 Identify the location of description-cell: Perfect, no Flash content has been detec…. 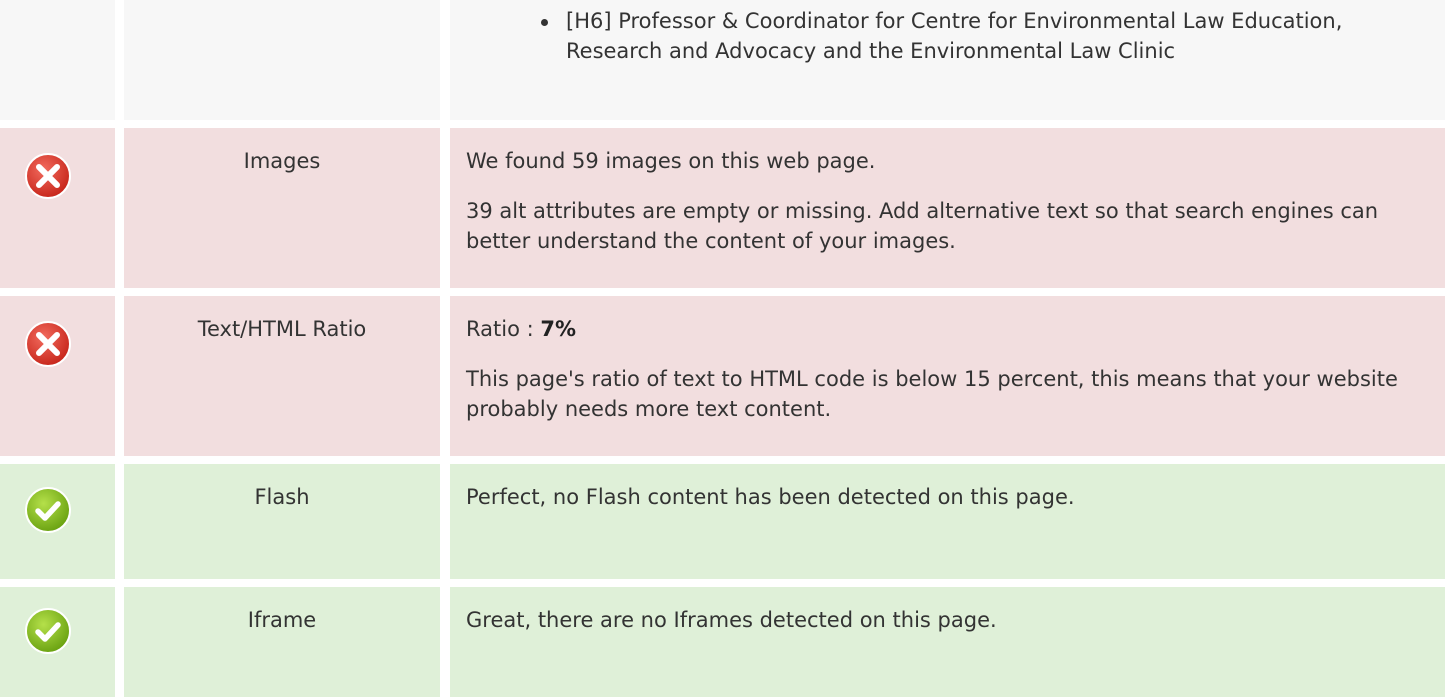
(947, 521).